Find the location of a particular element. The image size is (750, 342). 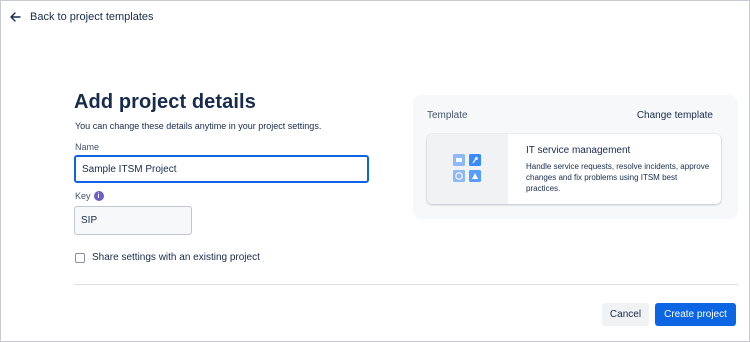

share-settings-checkbox is located at coordinates (80, 257).